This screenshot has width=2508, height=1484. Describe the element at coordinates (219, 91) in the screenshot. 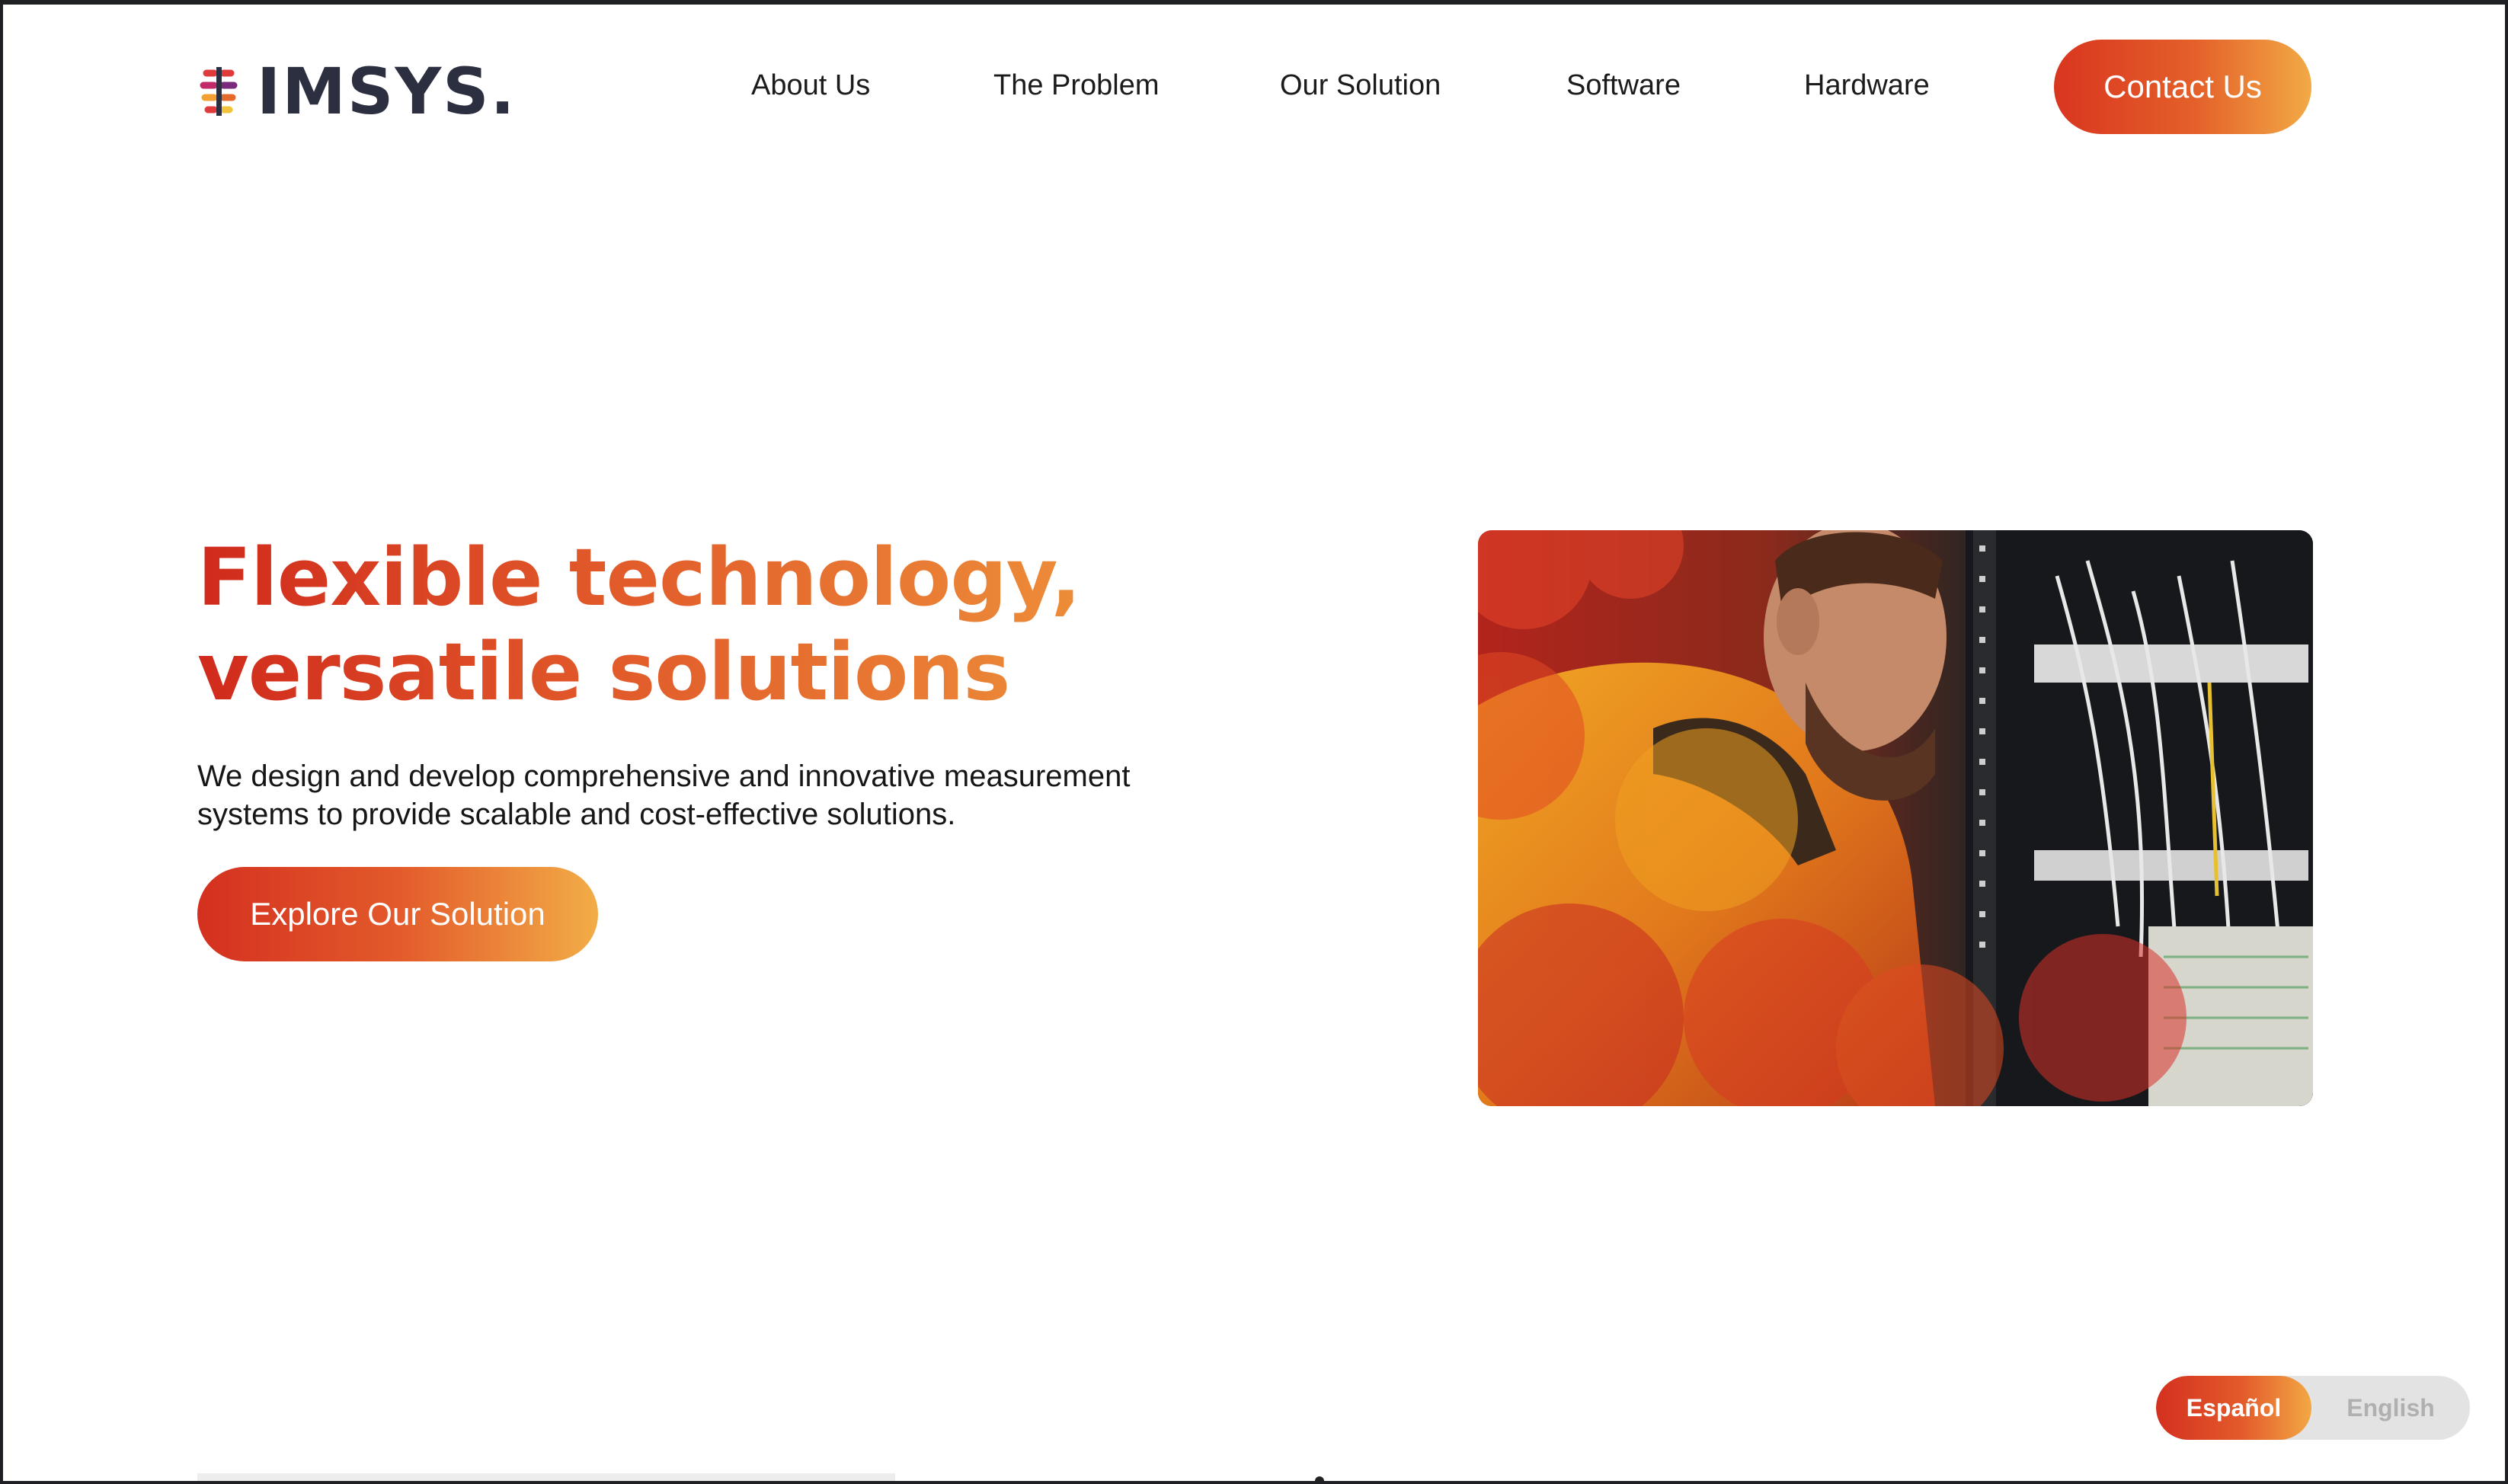

I see `logo-mark-icon` at that location.